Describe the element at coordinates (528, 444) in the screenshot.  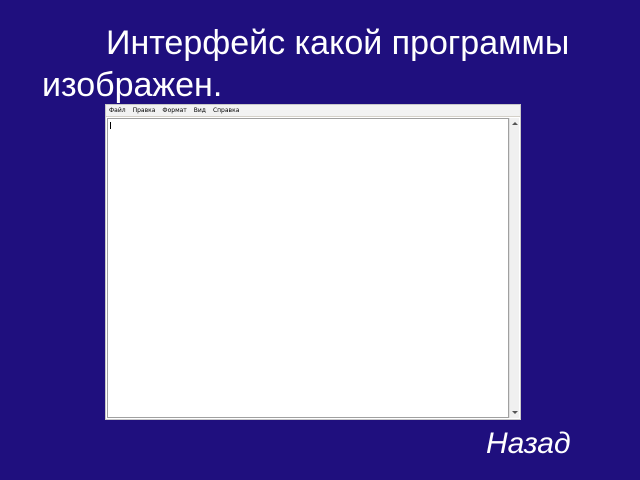
I see `back-link: Назад` at that location.